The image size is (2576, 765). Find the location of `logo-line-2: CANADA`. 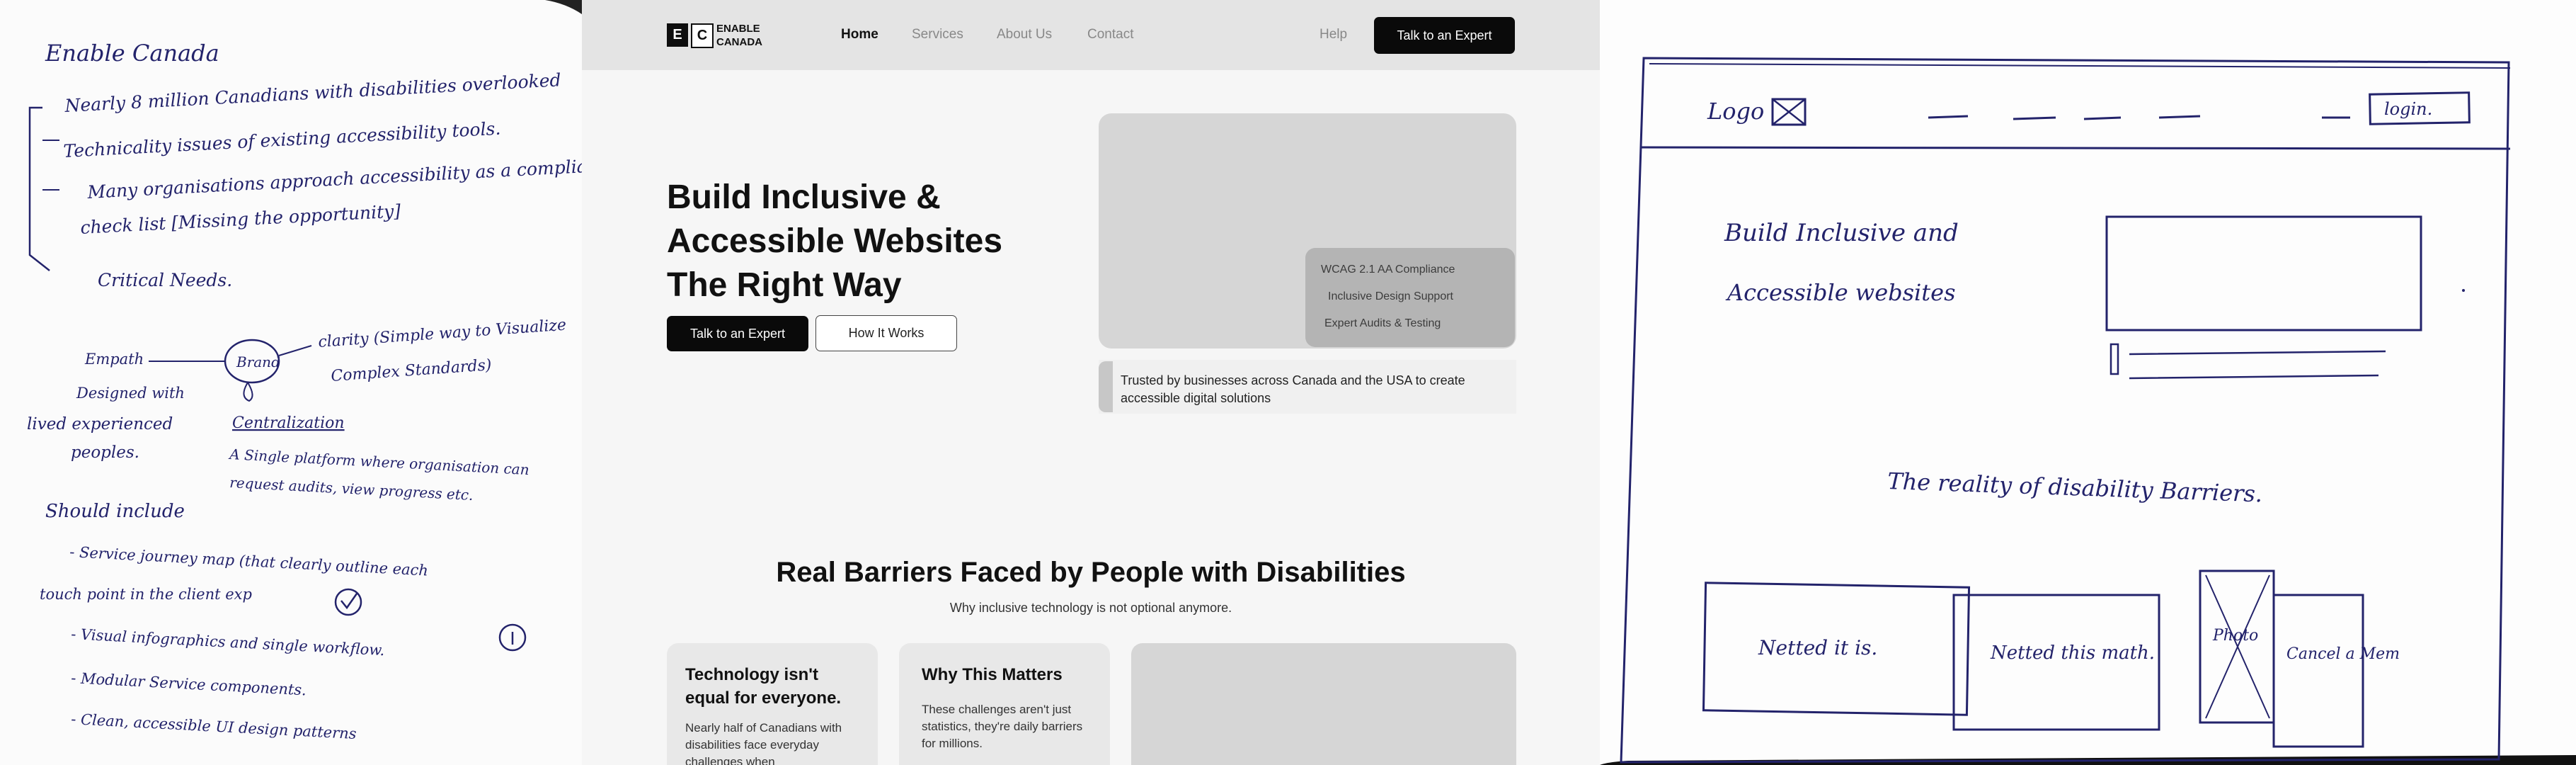

logo-line-2: CANADA is located at coordinates (739, 42).